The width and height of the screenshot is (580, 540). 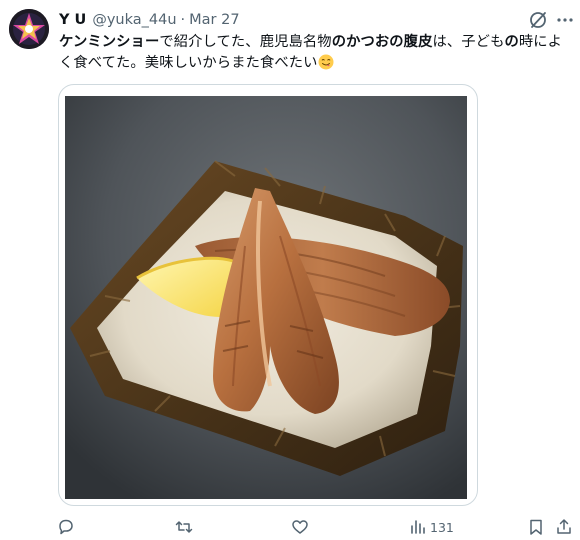 I want to click on like-button, so click(x=300, y=527).